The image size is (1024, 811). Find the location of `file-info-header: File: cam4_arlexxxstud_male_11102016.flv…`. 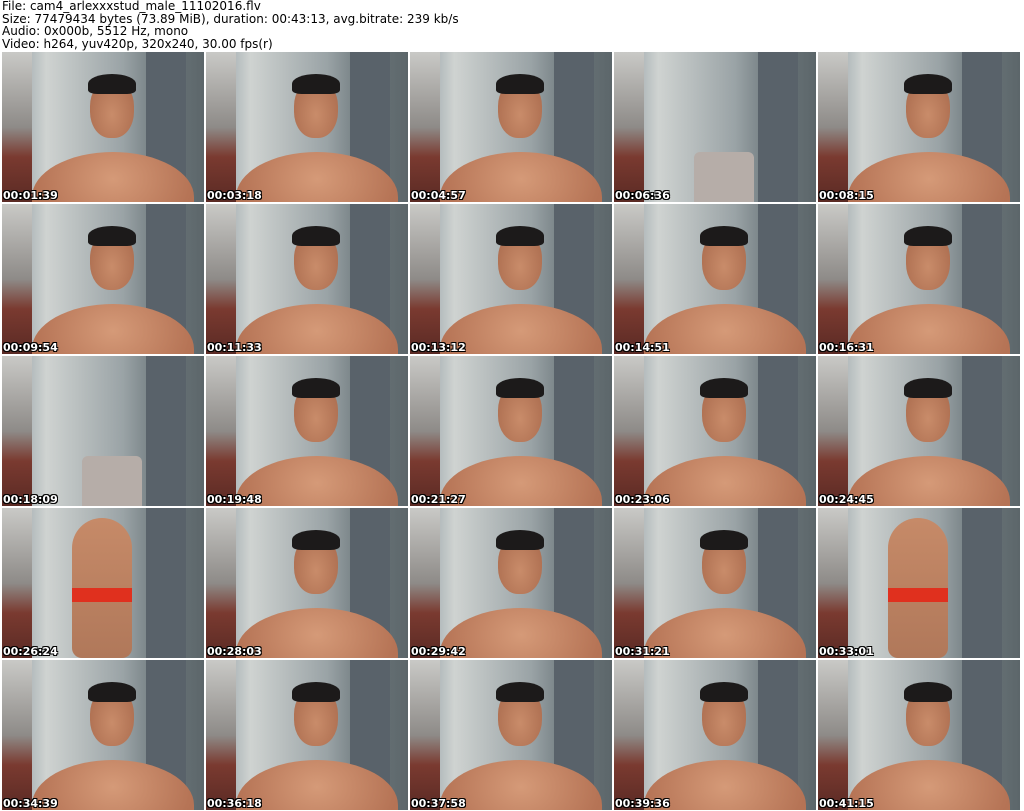

file-info-header: File: cam4_arlexxxstud_male_11102016.flv… is located at coordinates (230, 25).